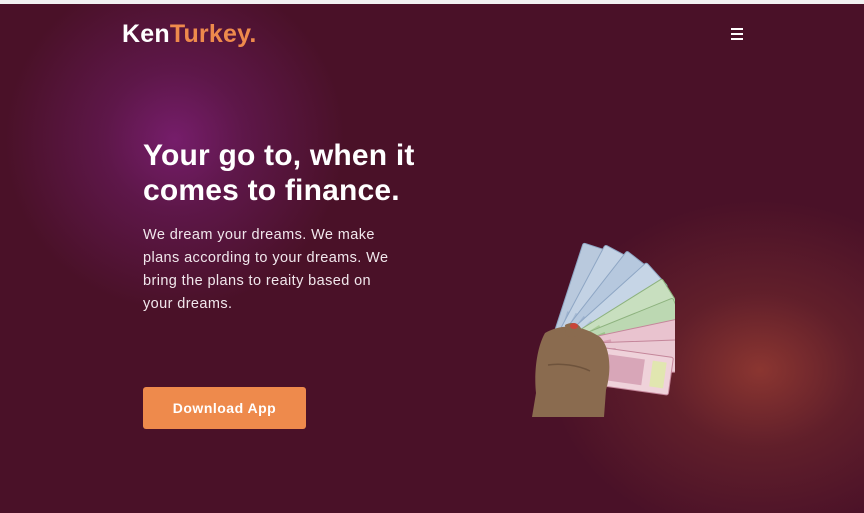 The image size is (864, 513). What do you see at coordinates (279, 173) in the screenshot?
I see `hero-headline: Your go to, when it comes to finance.` at bounding box center [279, 173].